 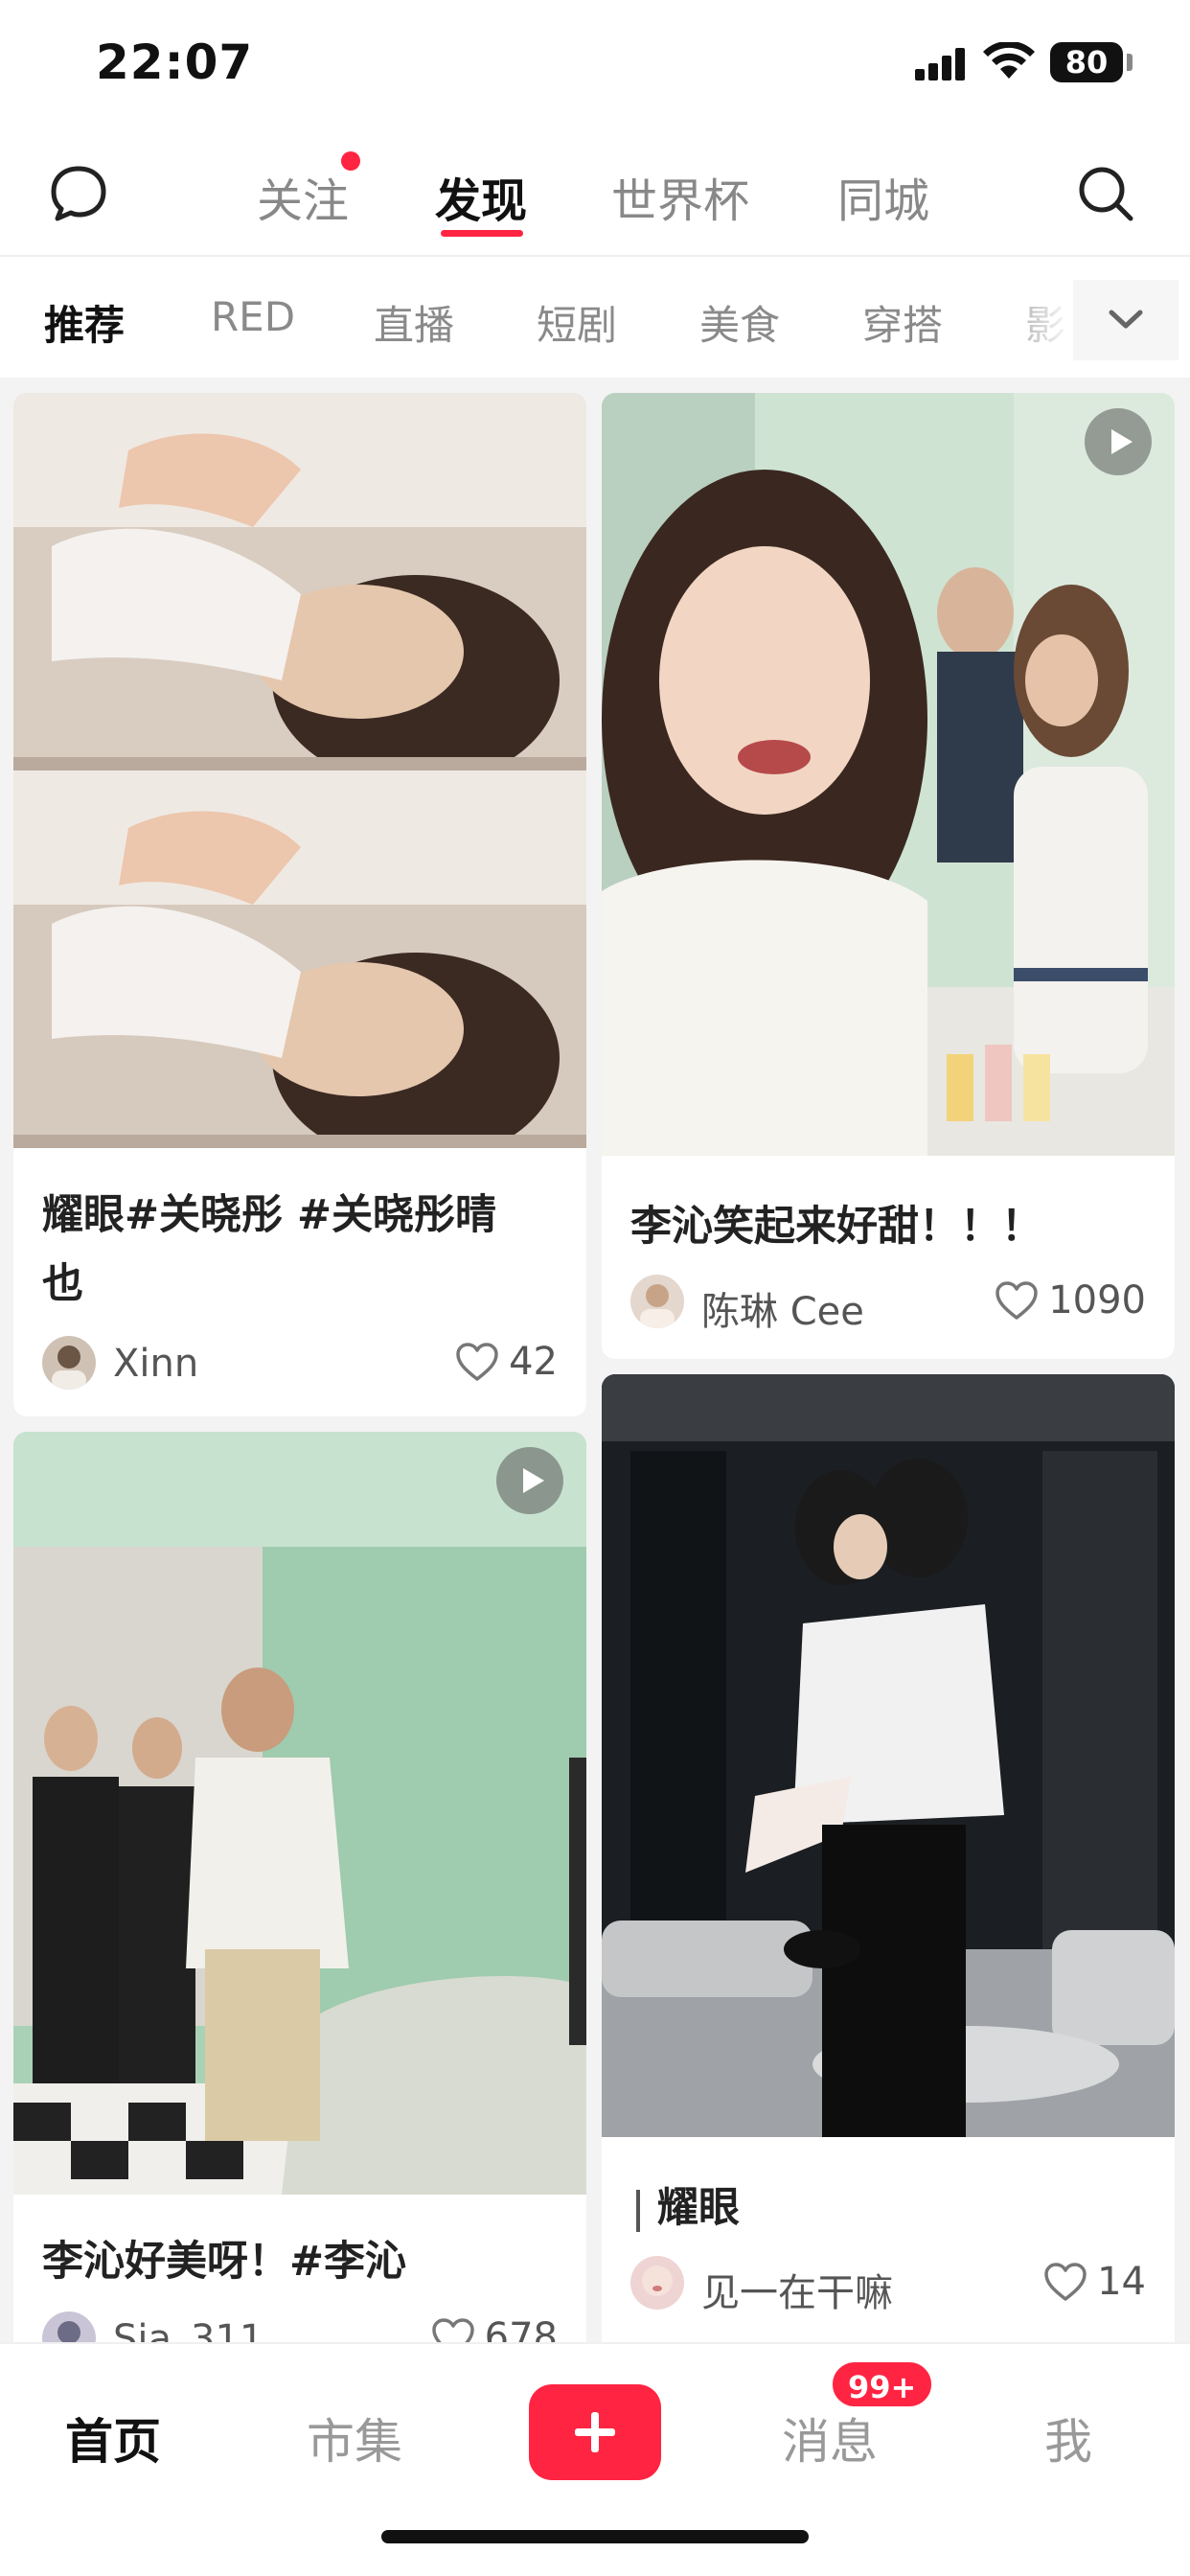 What do you see at coordinates (797, 2289) in the screenshot?
I see `author-name: 见一在干嘛` at bounding box center [797, 2289].